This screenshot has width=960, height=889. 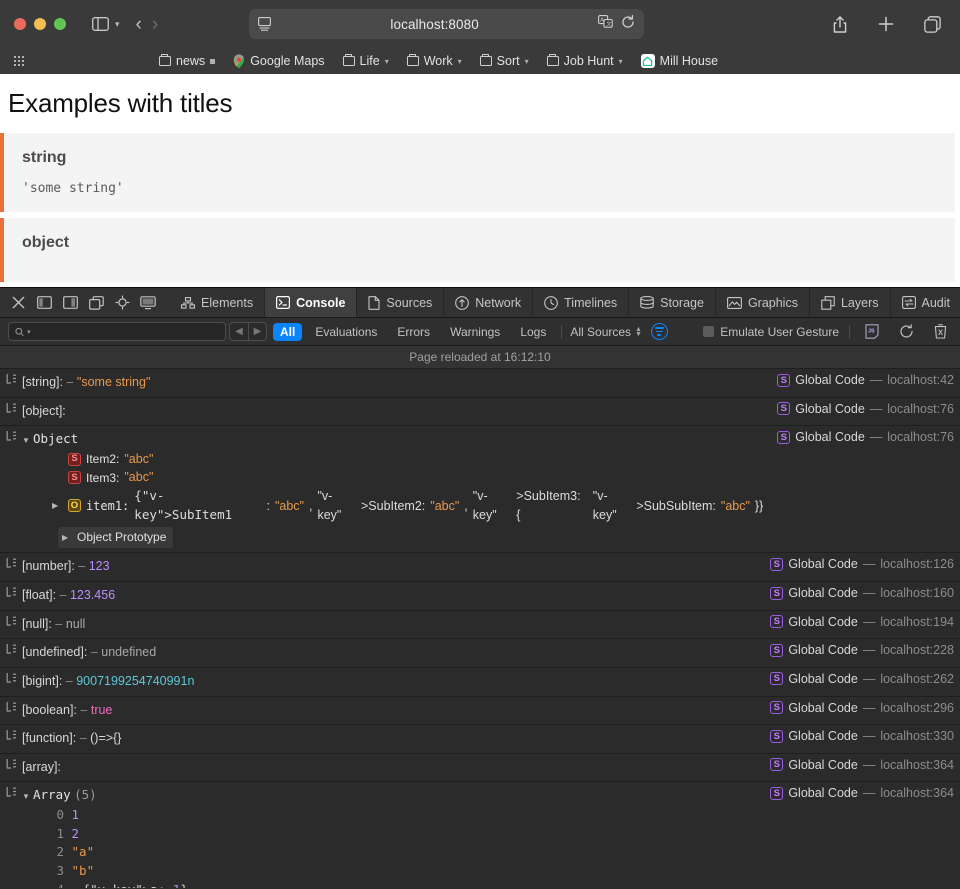 I want to click on dock-right-icon, so click(x=70, y=303).